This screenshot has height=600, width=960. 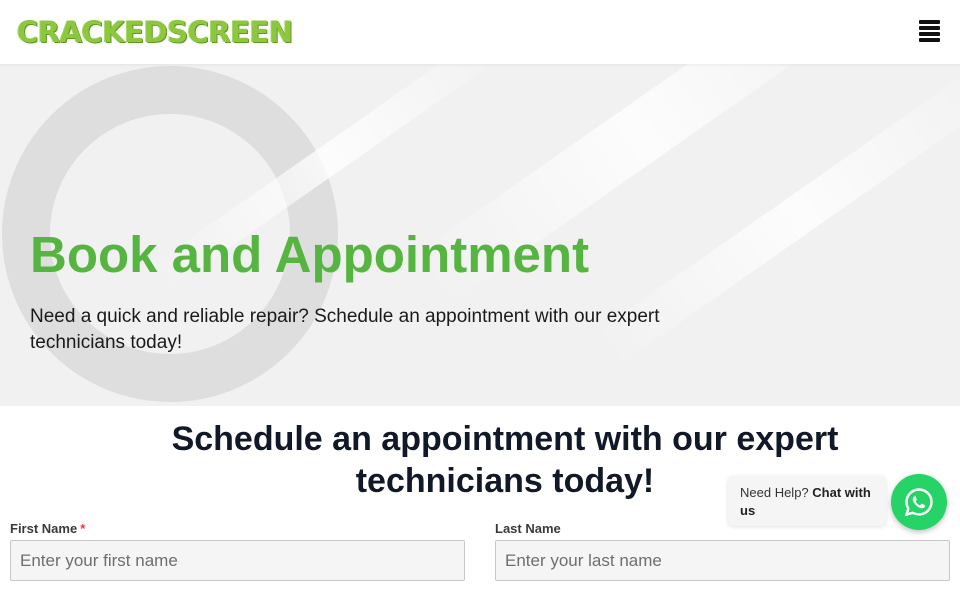 What do you see at coordinates (44, 528) in the screenshot?
I see `first-name-label-text: First Name` at bounding box center [44, 528].